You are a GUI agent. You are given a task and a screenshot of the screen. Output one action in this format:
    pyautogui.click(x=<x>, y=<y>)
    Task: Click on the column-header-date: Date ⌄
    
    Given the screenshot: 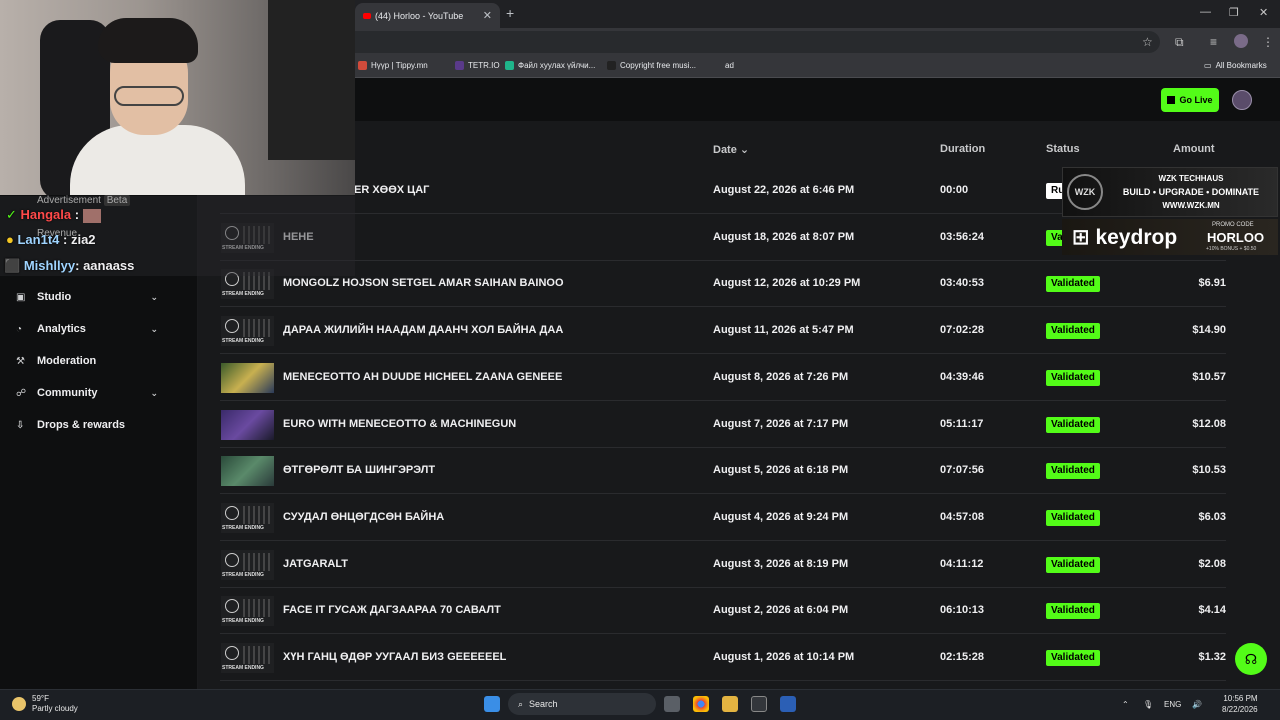 What is the action you would take?
    pyautogui.click(x=731, y=149)
    